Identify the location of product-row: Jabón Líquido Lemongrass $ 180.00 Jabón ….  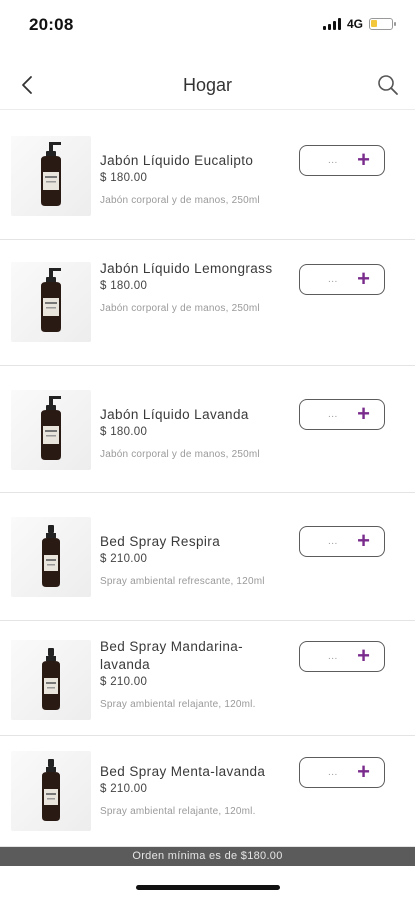
(207, 303).